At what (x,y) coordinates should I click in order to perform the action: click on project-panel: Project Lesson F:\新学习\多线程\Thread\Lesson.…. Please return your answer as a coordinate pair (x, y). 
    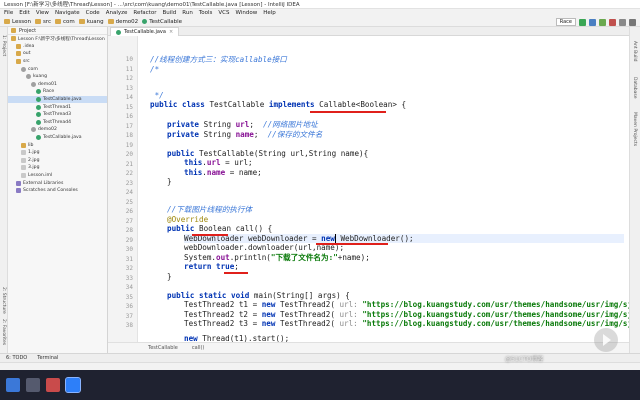
    Looking at the image, I should click on (58, 190).